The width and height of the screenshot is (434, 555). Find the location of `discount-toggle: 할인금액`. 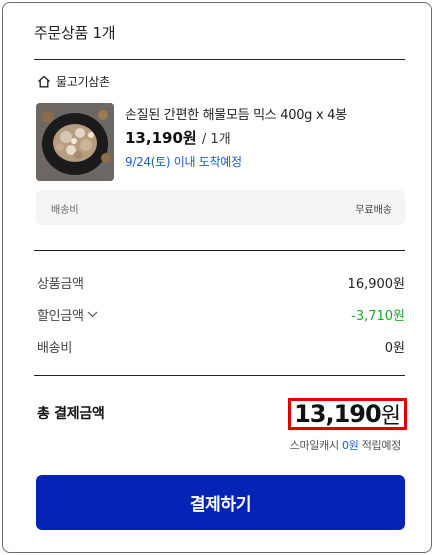

discount-toggle: 할인금액 is located at coordinates (67, 314).